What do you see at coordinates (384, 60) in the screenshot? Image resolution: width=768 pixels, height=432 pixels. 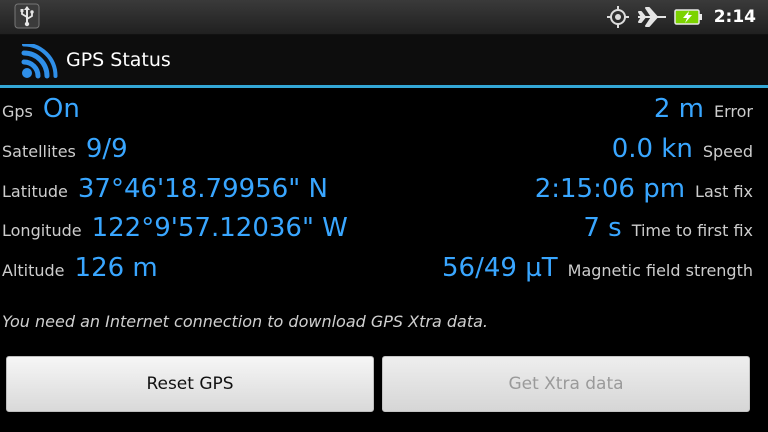 I see `app-title-bar: GPS Status` at bounding box center [384, 60].